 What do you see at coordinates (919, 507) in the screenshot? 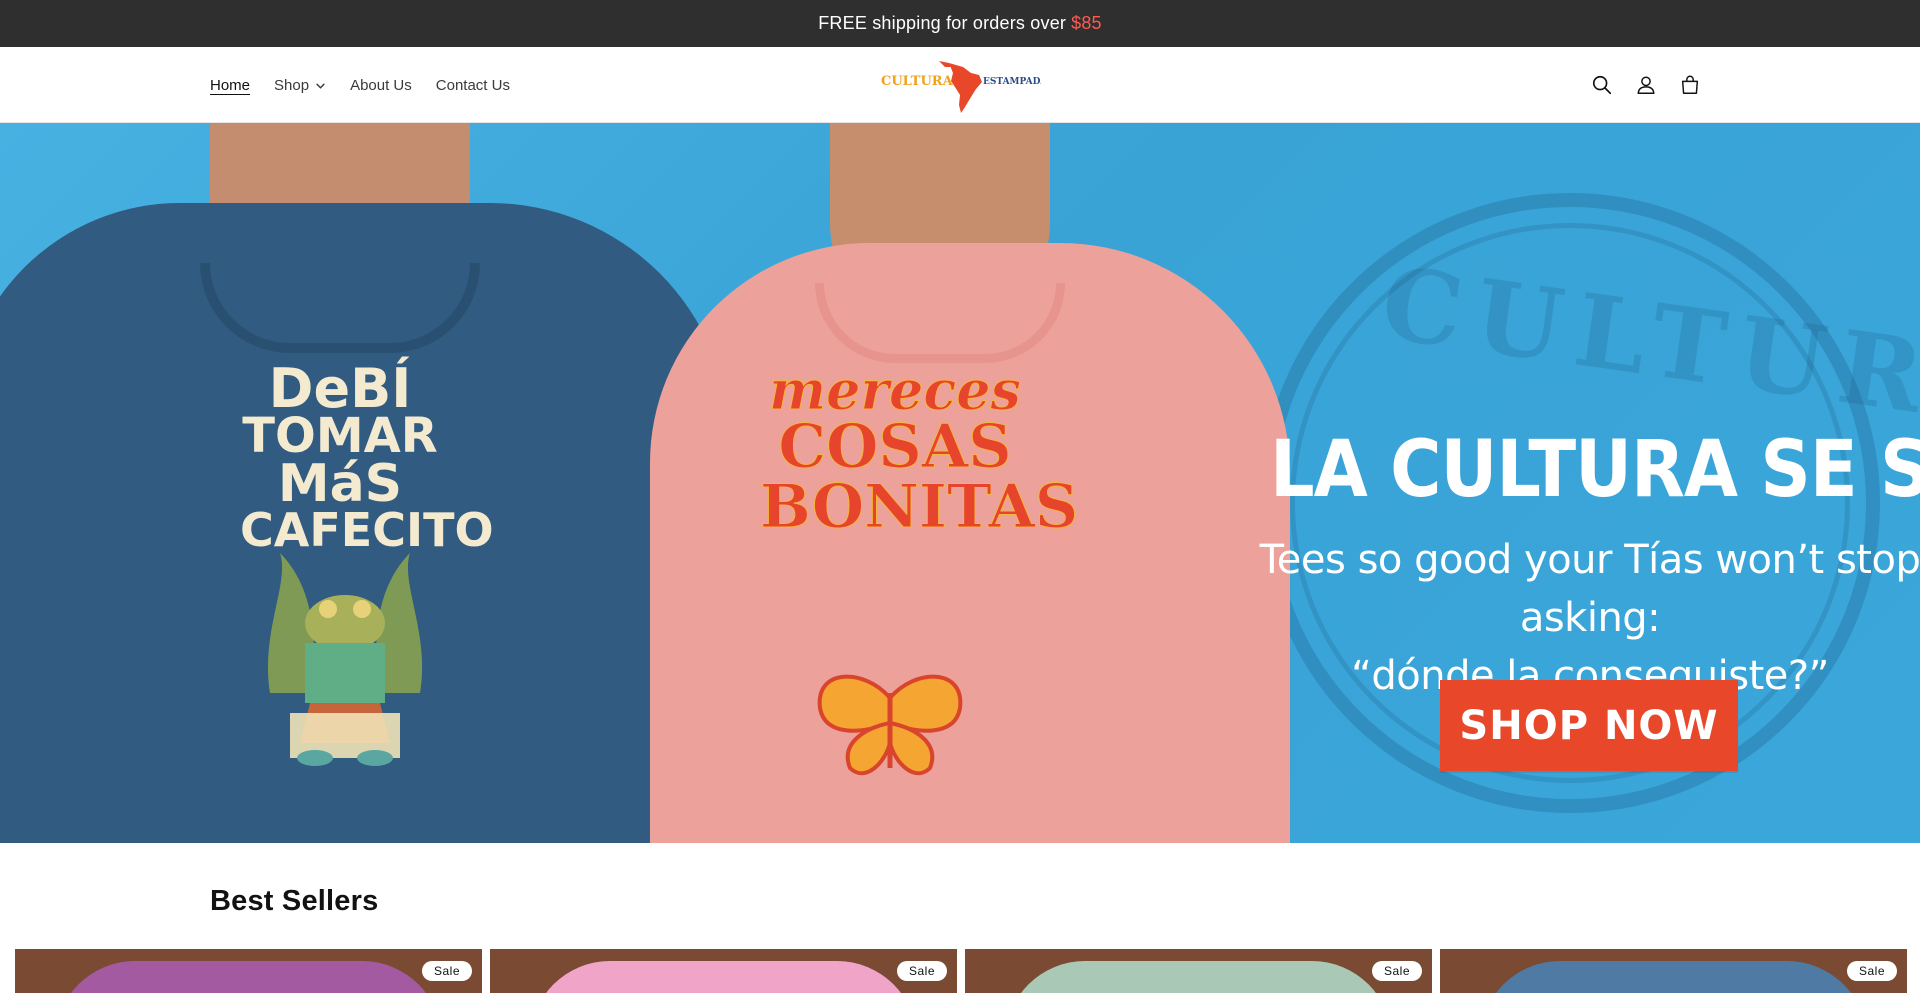
I see `pink-tee-line: BONITAS` at bounding box center [919, 507].